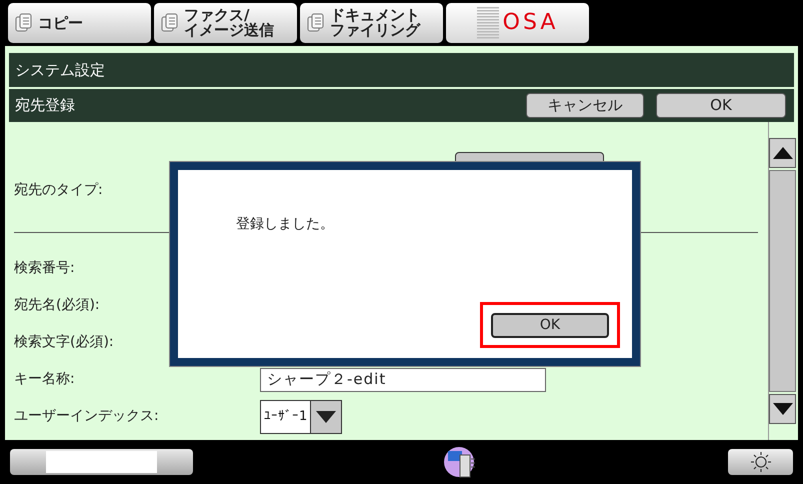  What do you see at coordinates (461, 462) in the screenshot?
I see `printer-icon` at bounding box center [461, 462].